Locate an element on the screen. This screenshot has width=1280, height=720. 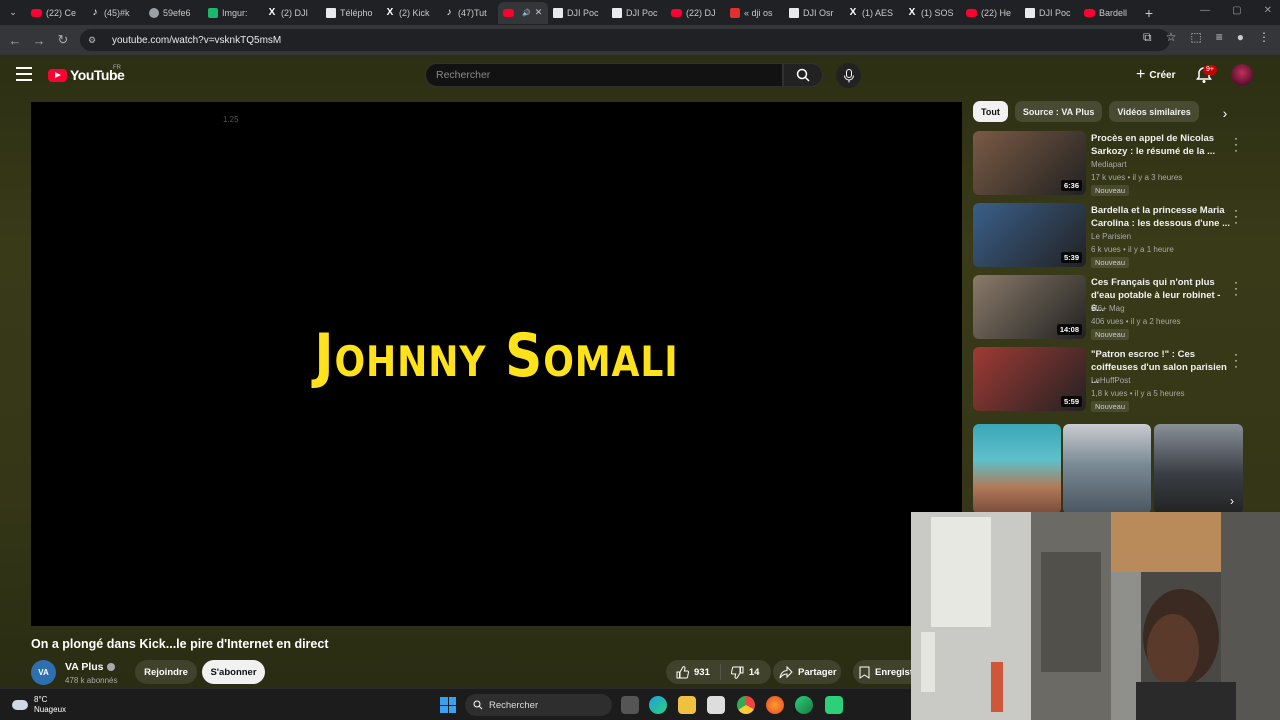
thumbs-down-icon is located at coordinates (737, 672).